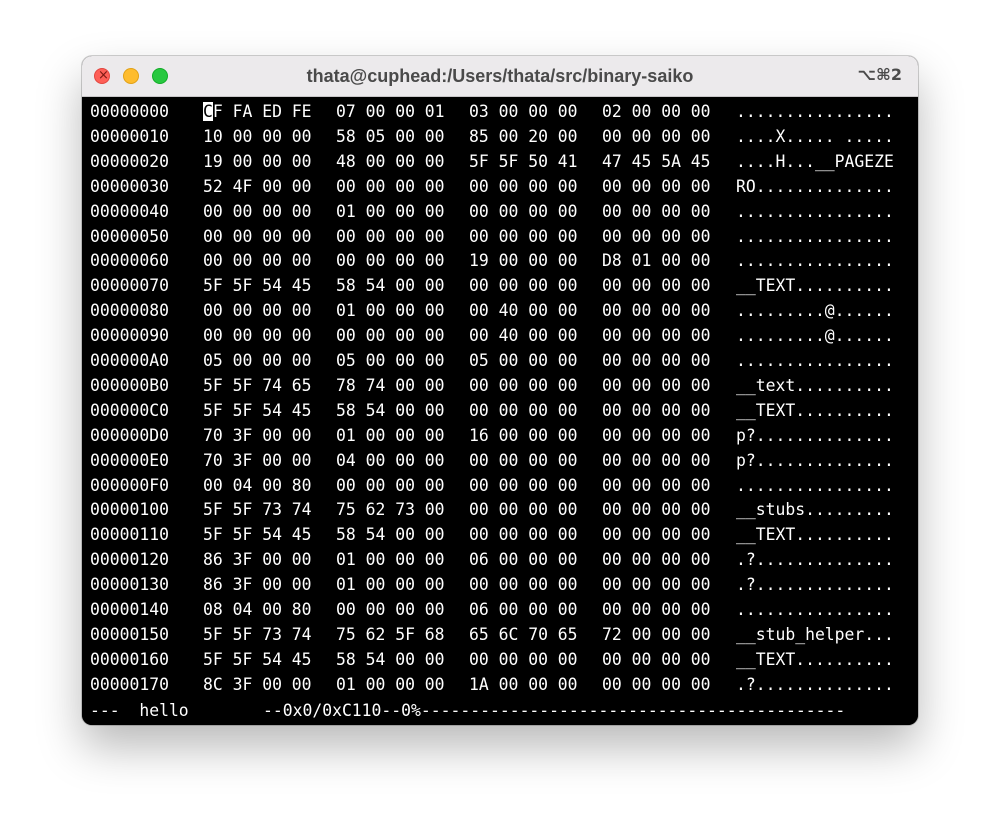 The image size is (1000, 835). What do you see at coordinates (656, 634) in the screenshot?
I see `hex-byte-group: 72 00 00 00` at bounding box center [656, 634].